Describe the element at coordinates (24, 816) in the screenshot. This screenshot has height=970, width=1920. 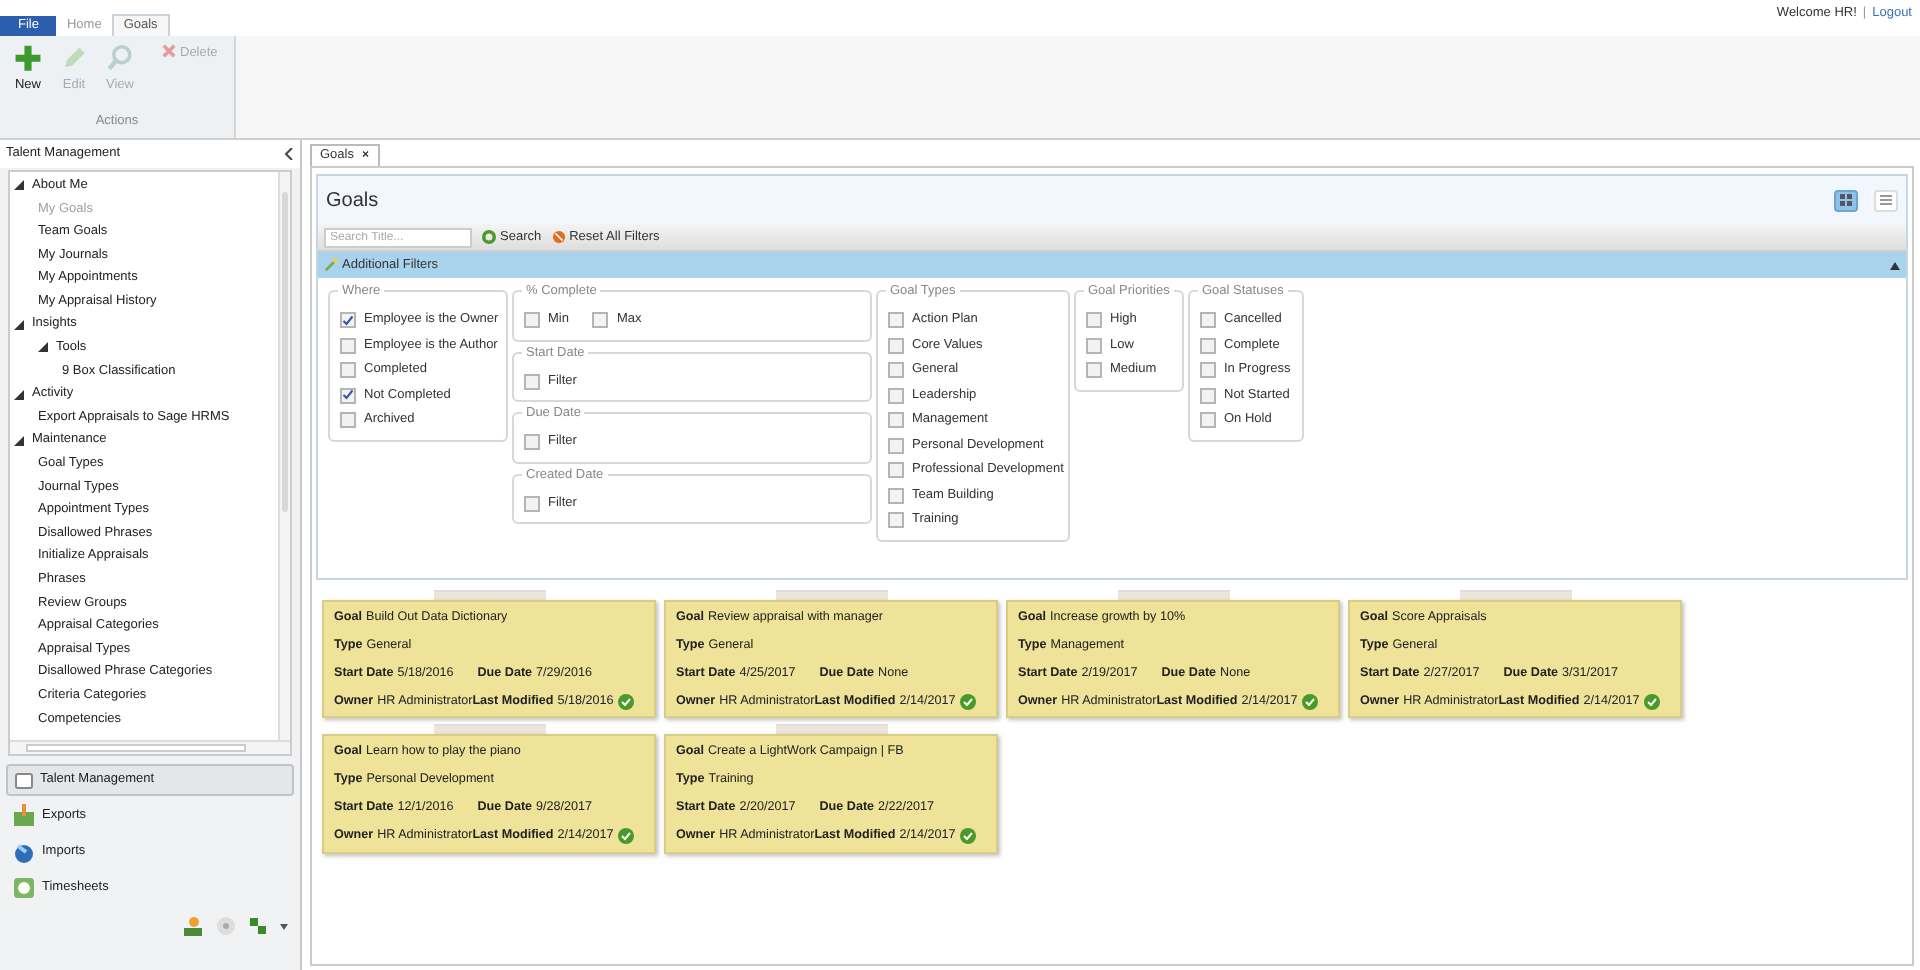
I see `export-icon` at that location.